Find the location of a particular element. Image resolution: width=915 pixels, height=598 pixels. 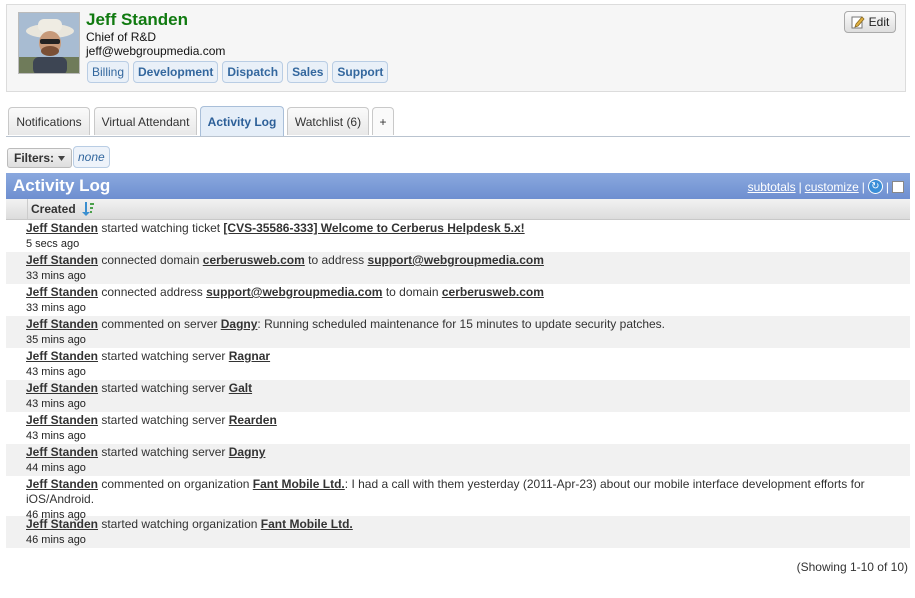

chevron-down-icon is located at coordinates (62, 158).